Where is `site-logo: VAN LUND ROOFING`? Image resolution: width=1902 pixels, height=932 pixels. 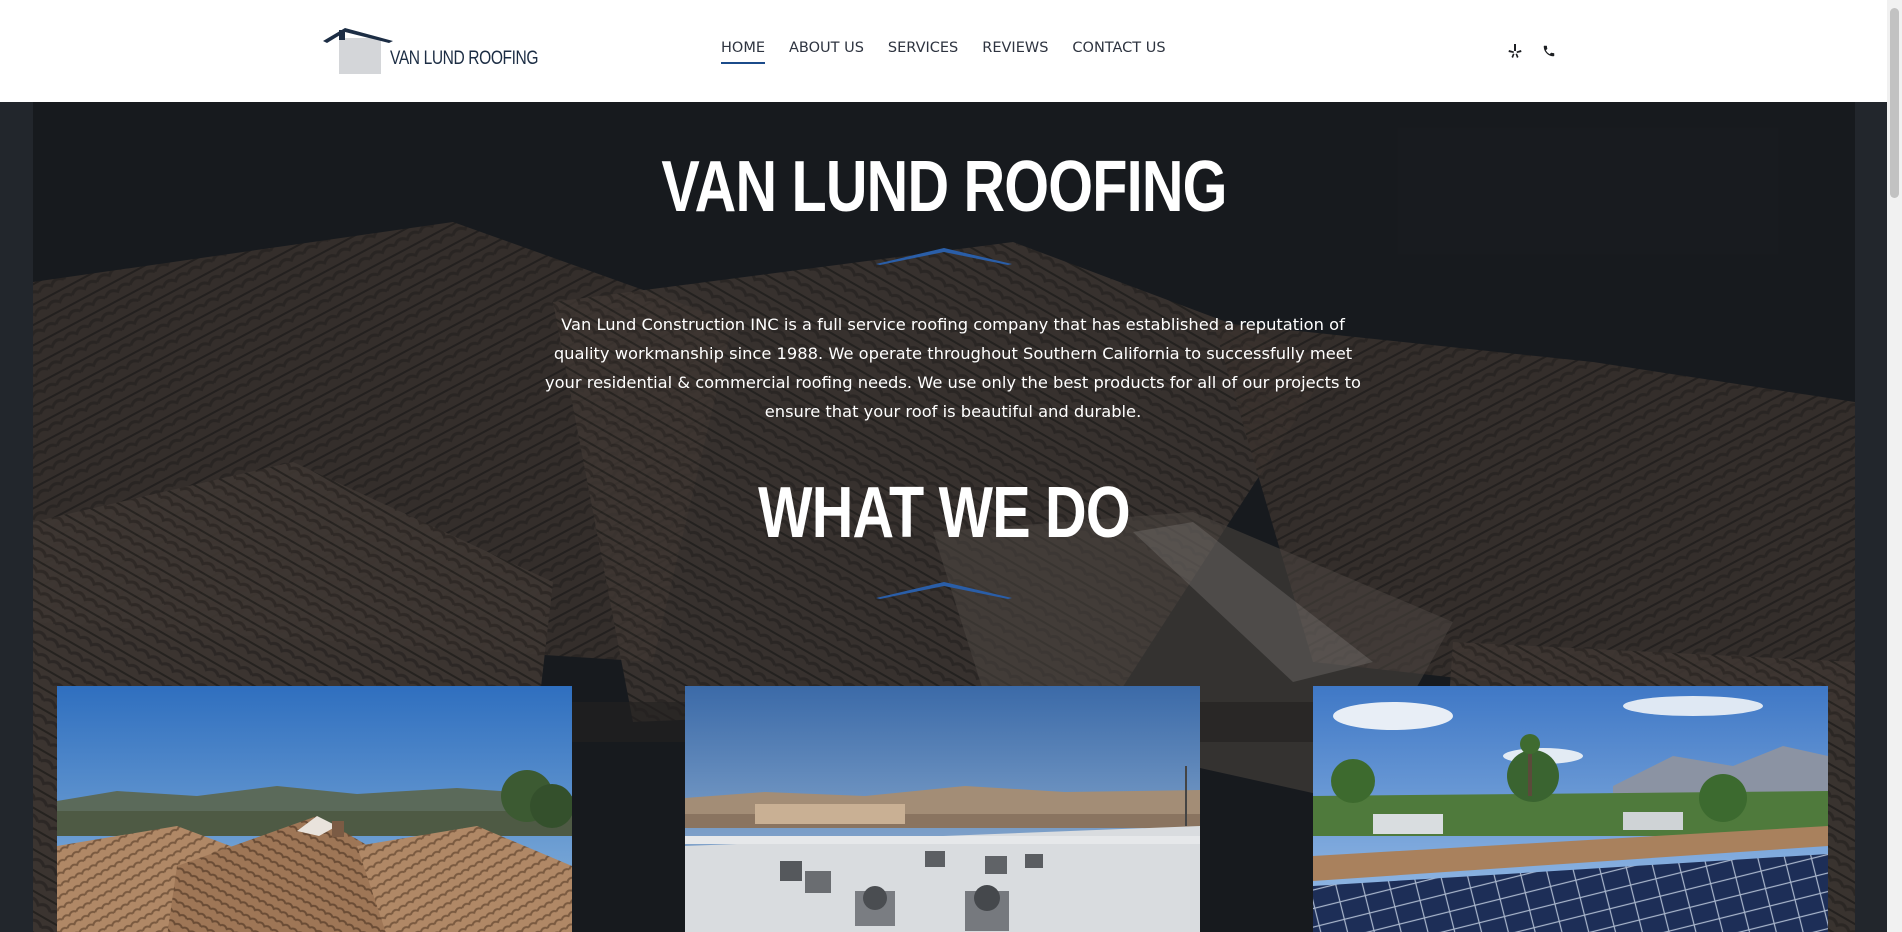 site-logo: VAN LUND ROOFING is located at coordinates (431, 51).